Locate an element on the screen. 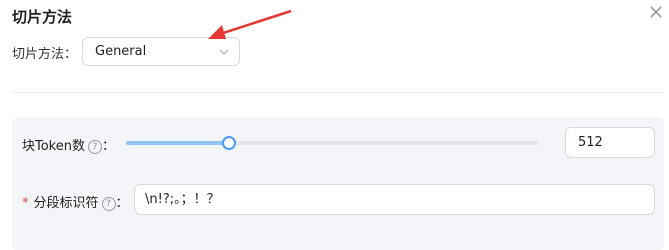 The height and width of the screenshot is (250, 669). required-mark: * is located at coordinates (25, 203).